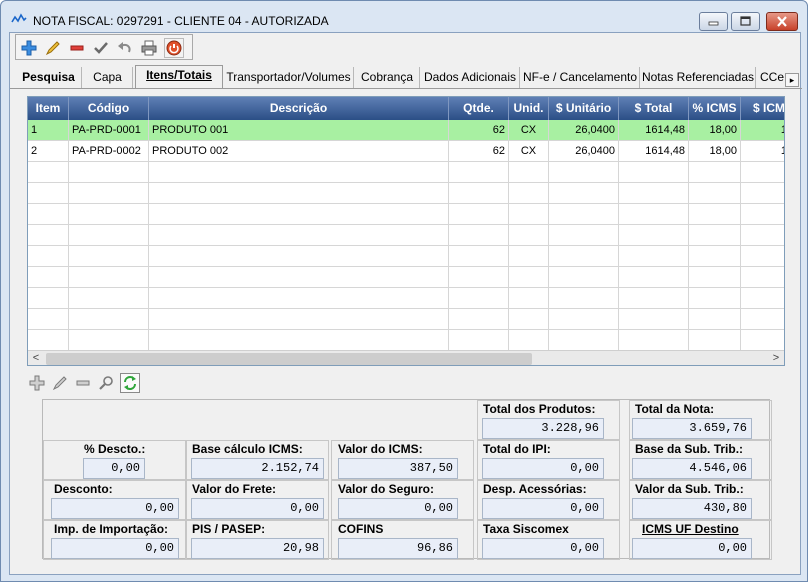 The width and height of the screenshot is (808, 582). I want to click on total-produtos-label: Total dos Produtos:, so click(539, 409).